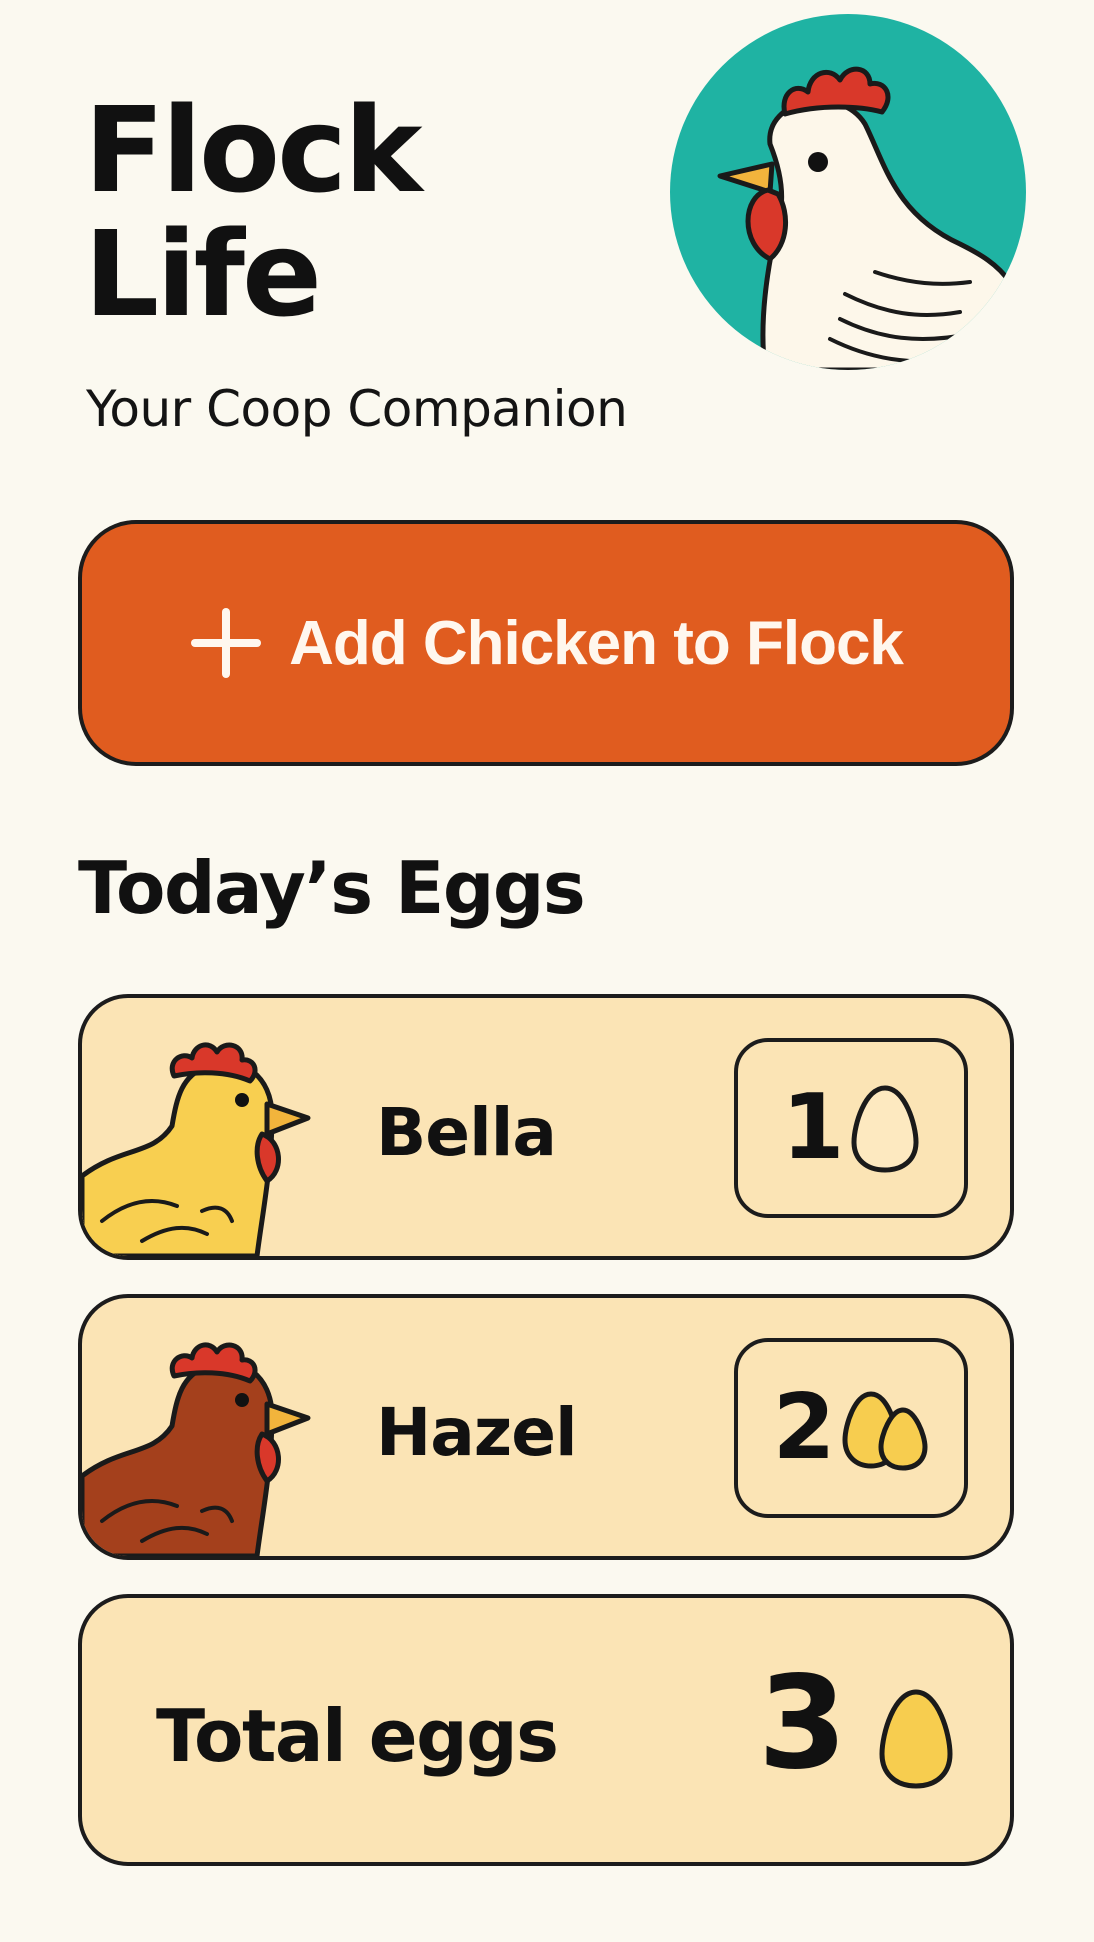 The width and height of the screenshot is (1094, 1942). I want to click on chicken-card-bella: Bella 1, so click(546, 1127).